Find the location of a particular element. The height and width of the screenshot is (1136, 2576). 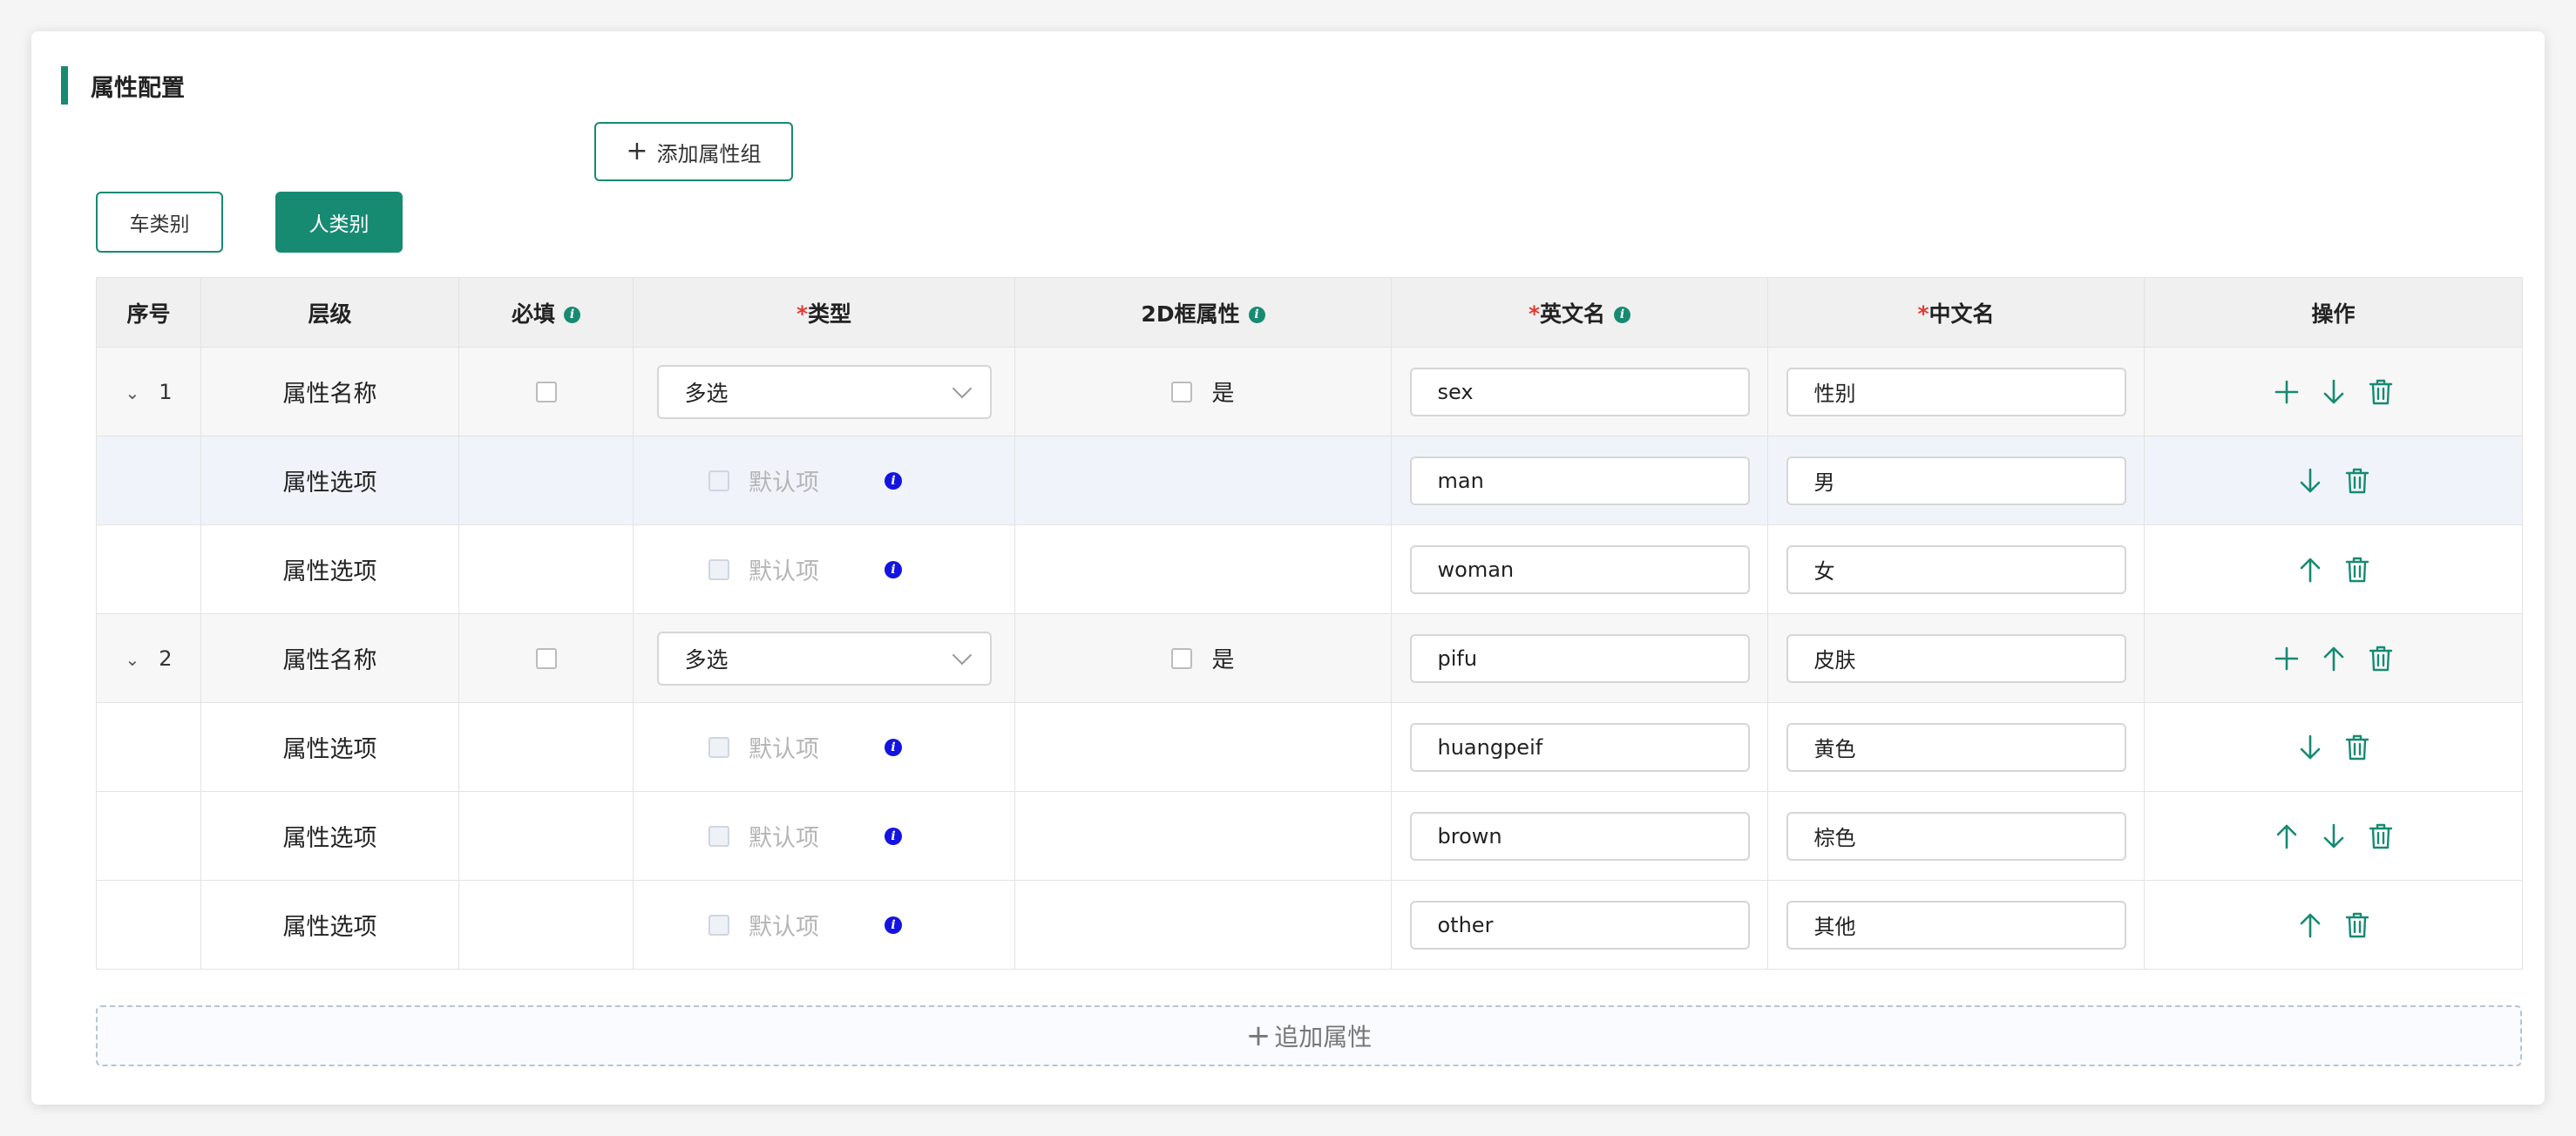

category-tab-car: 车类别 is located at coordinates (160, 222).